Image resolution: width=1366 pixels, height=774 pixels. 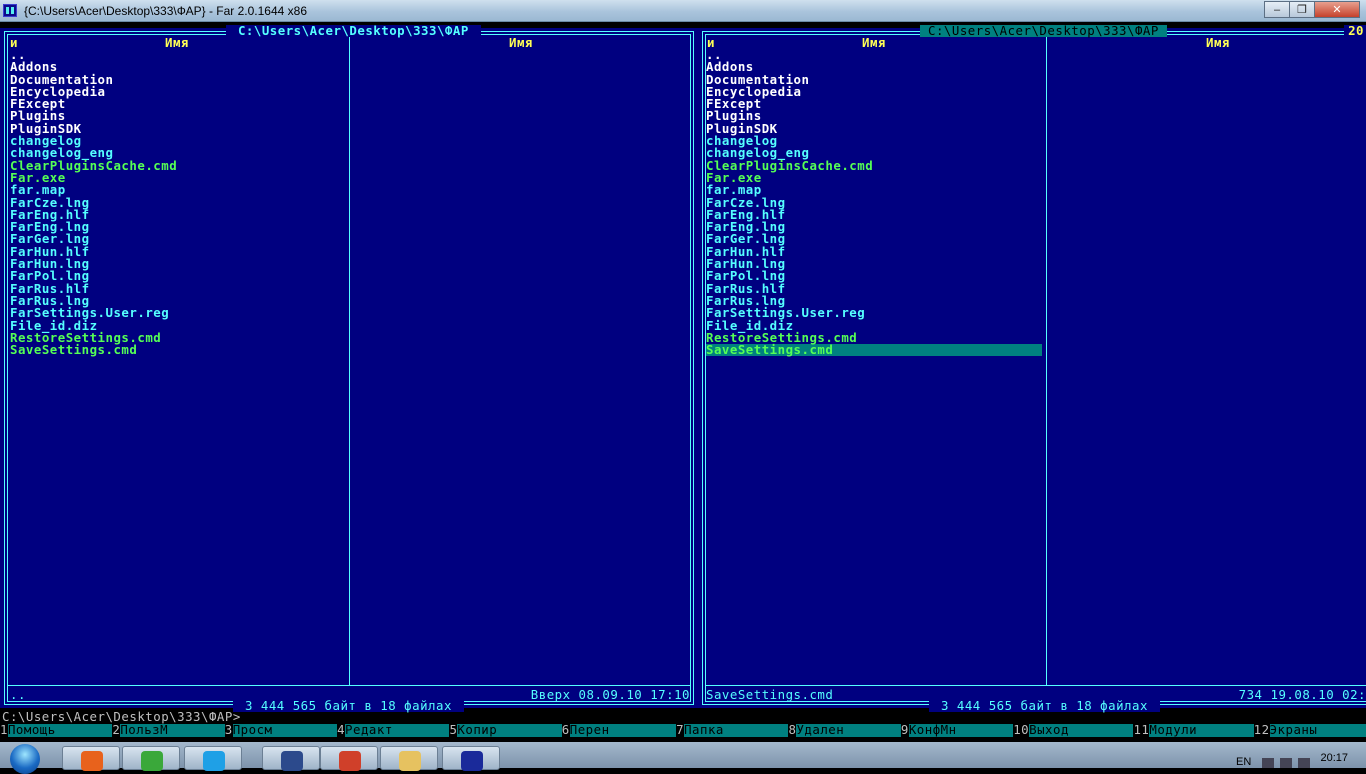 What do you see at coordinates (1304, 763) in the screenshot?
I see `tray-volume-icon` at bounding box center [1304, 763].